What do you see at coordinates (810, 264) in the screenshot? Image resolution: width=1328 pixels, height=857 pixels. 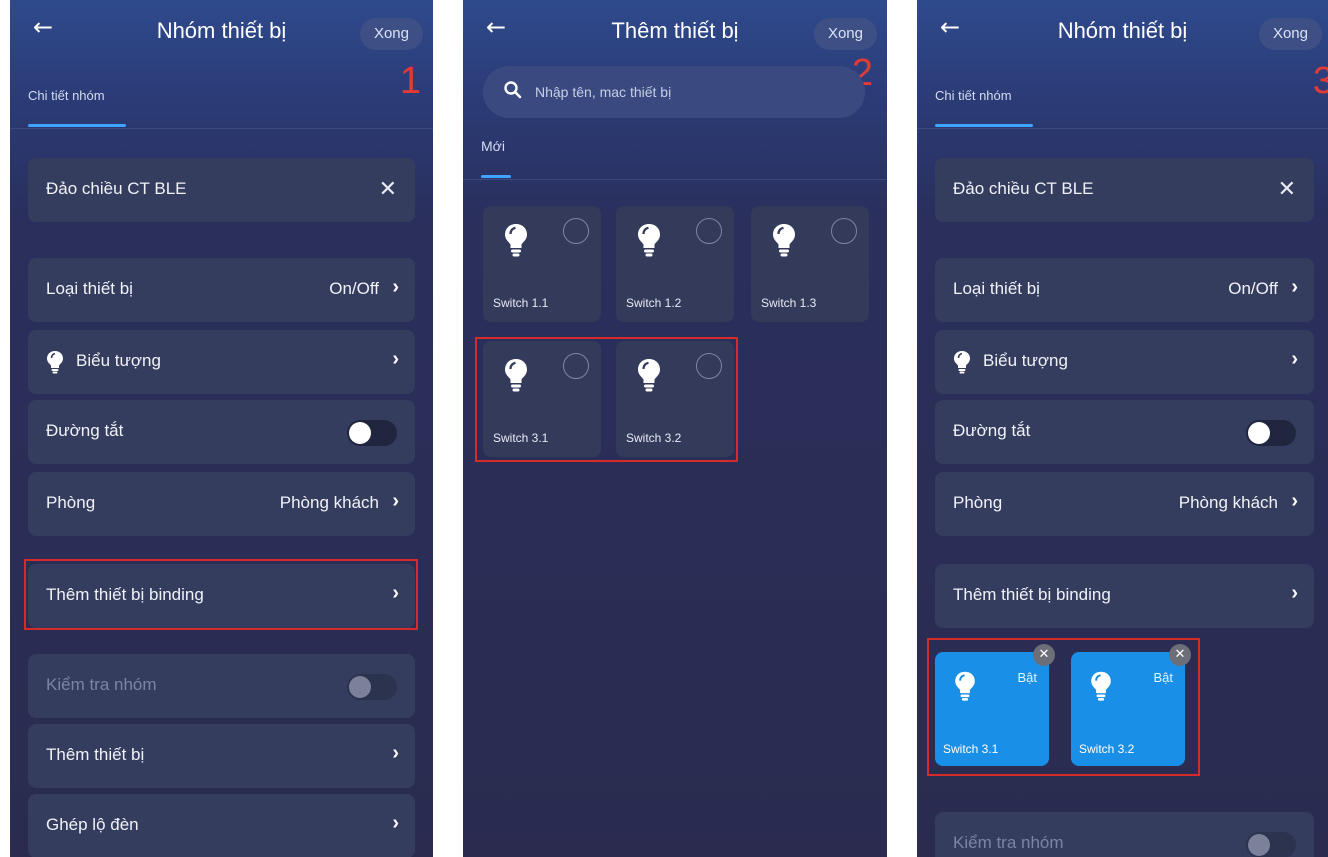 I see `device-tile: Switch 1.3` at bounding box center [810, 264].